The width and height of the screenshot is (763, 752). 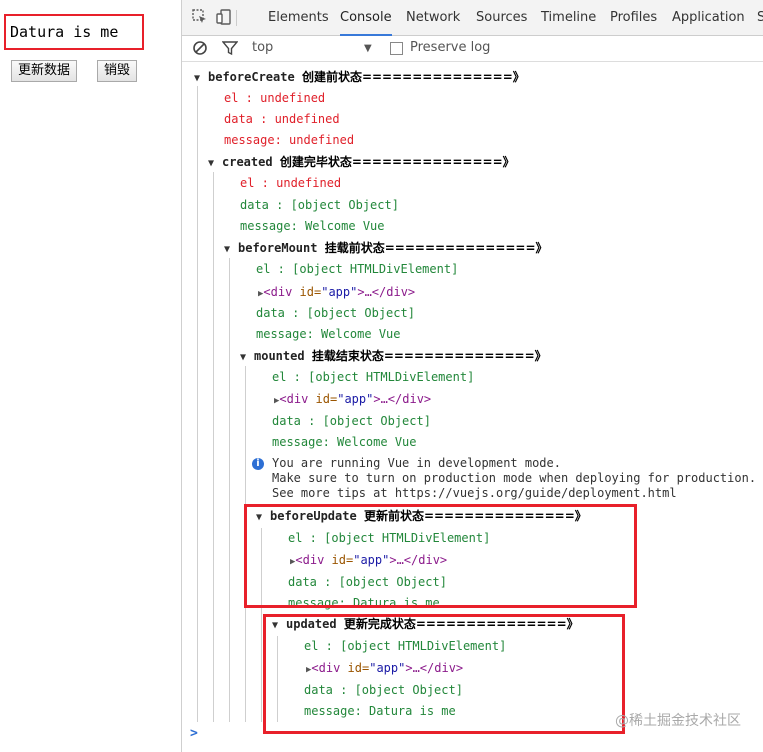 I want to click on group-header-mounted: ▼ mounted 挂载结束状态===============》, so click(x=393, y=356).